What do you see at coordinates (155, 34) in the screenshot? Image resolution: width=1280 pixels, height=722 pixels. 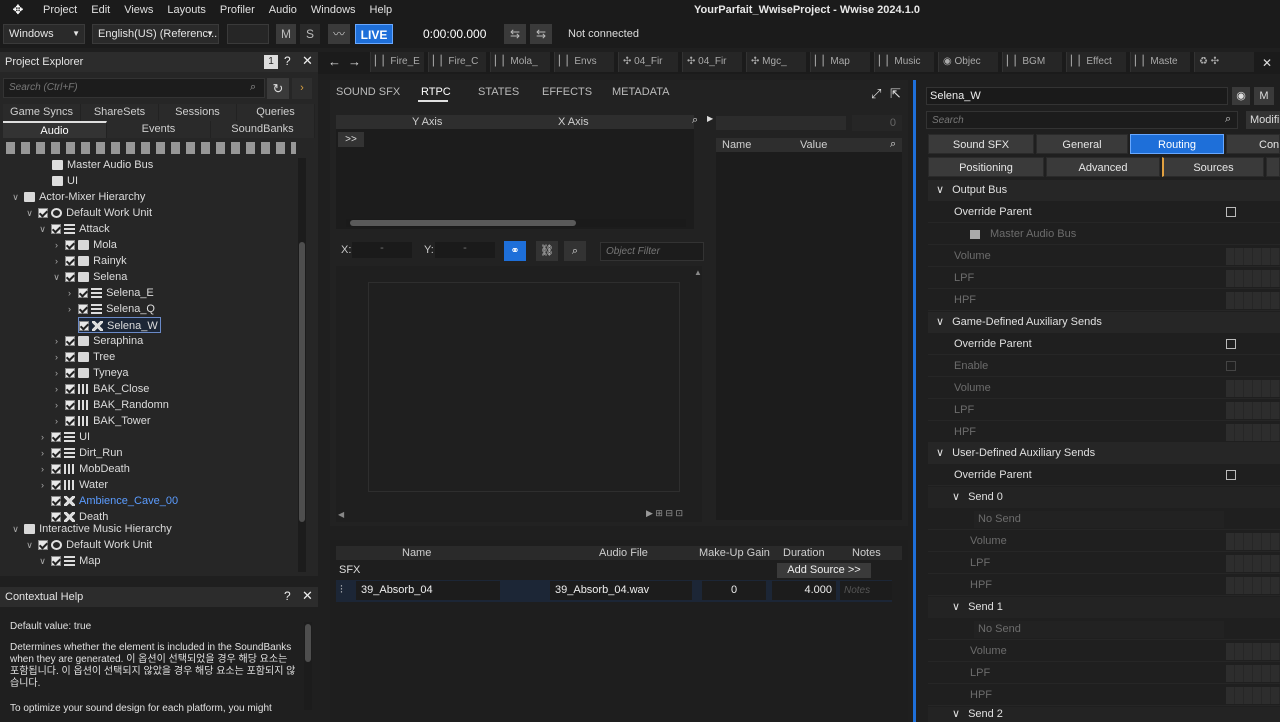 I see `language-dropdown: English(US) (Referenc... ▼` at bounding box center [155, 34].